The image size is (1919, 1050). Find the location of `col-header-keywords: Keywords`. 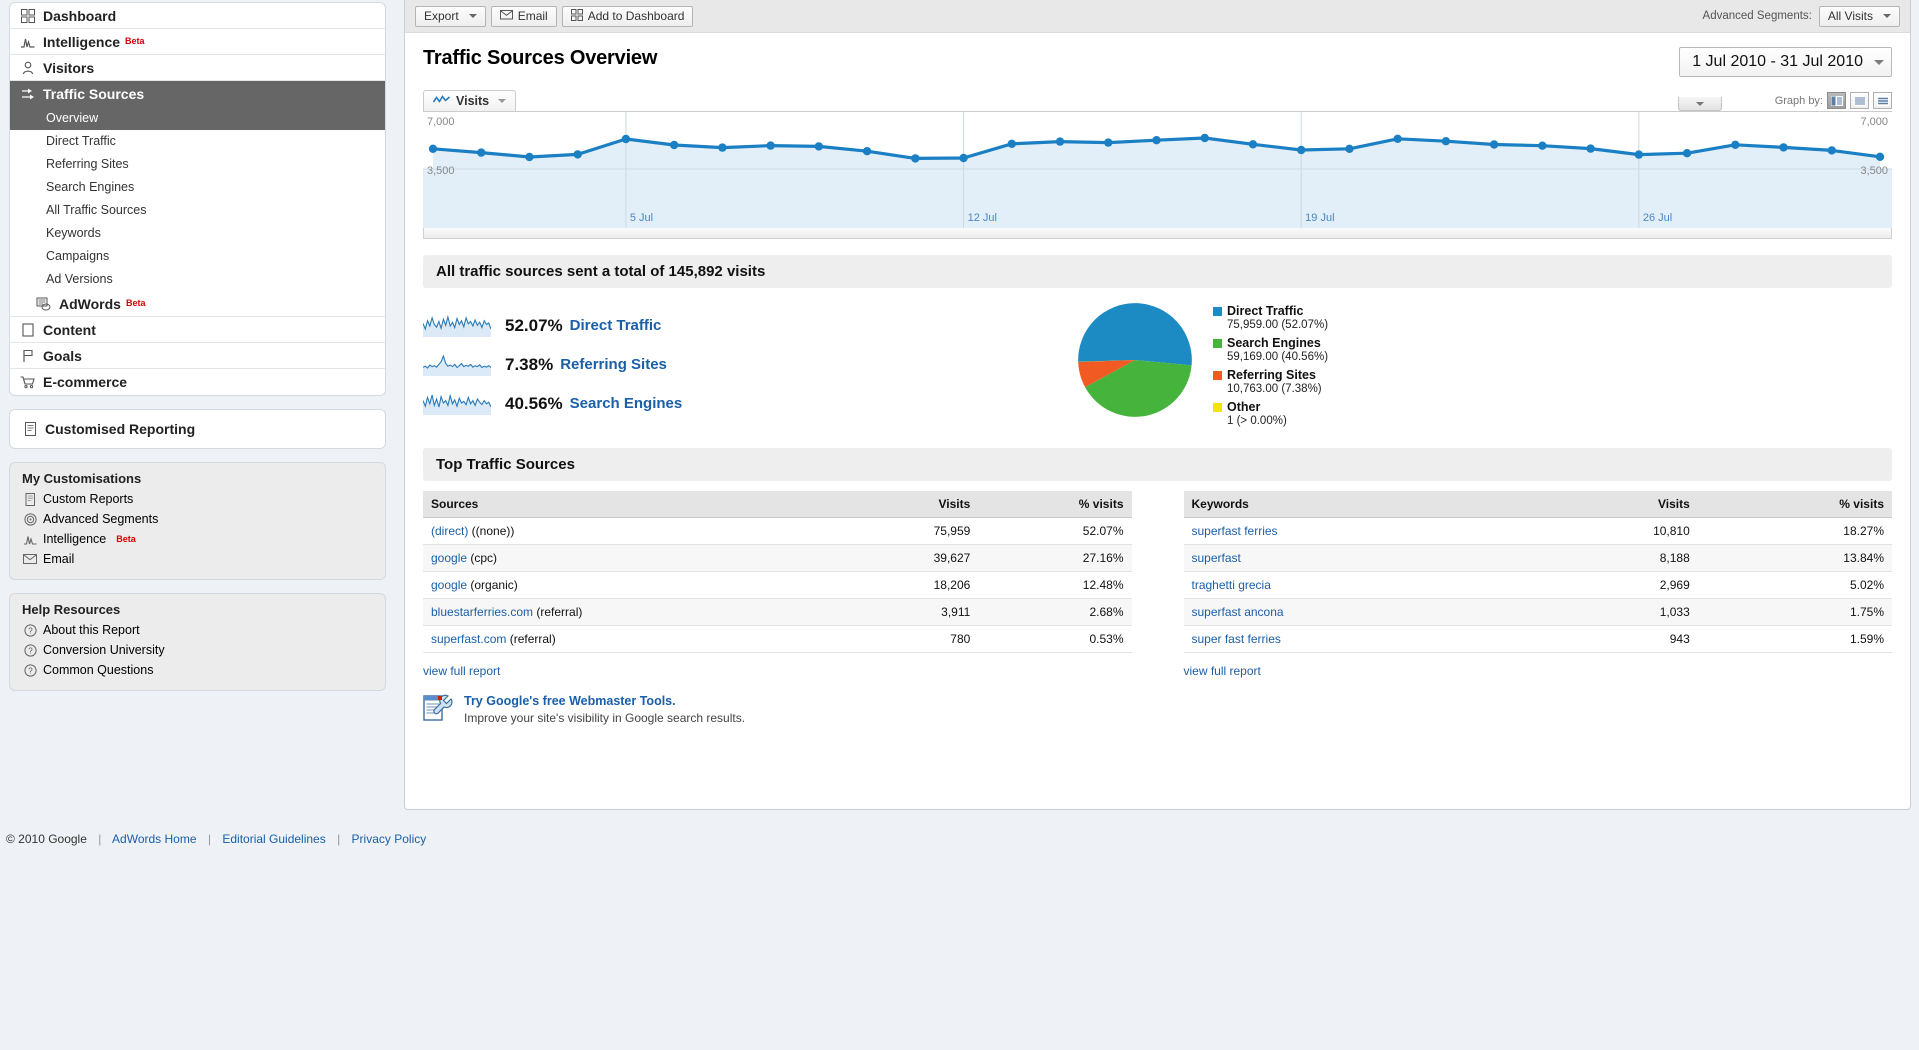

col-header-keywords: Keywords is located at coordinates (1356, 504).